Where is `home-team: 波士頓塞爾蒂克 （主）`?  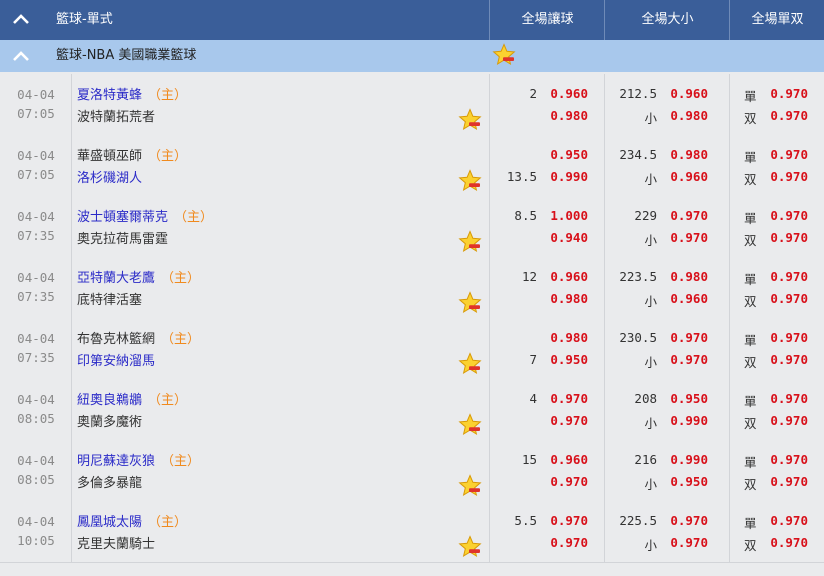
home-team: 波士頓塞爾蒂克 （主） is located at coordinates (145, 215).